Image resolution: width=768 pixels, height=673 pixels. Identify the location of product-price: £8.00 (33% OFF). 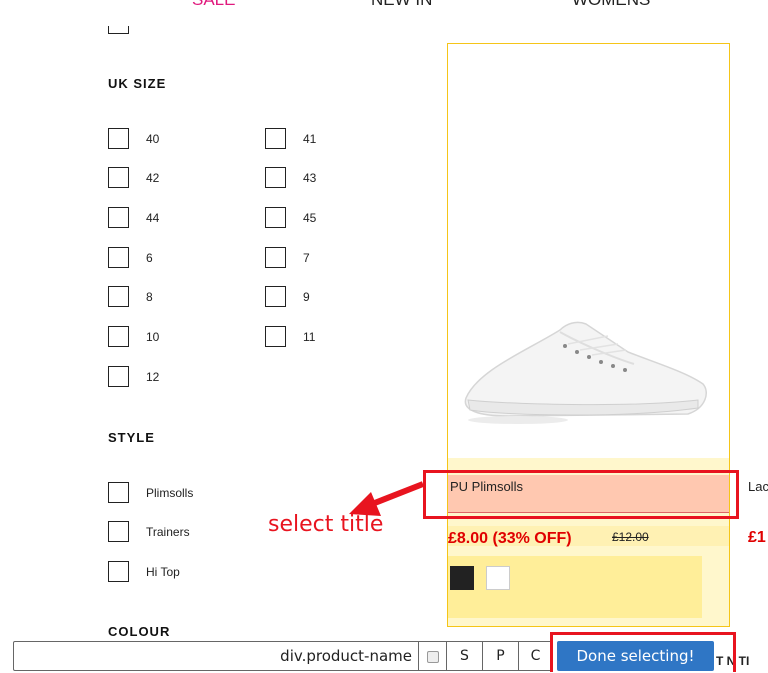
(510, 538).